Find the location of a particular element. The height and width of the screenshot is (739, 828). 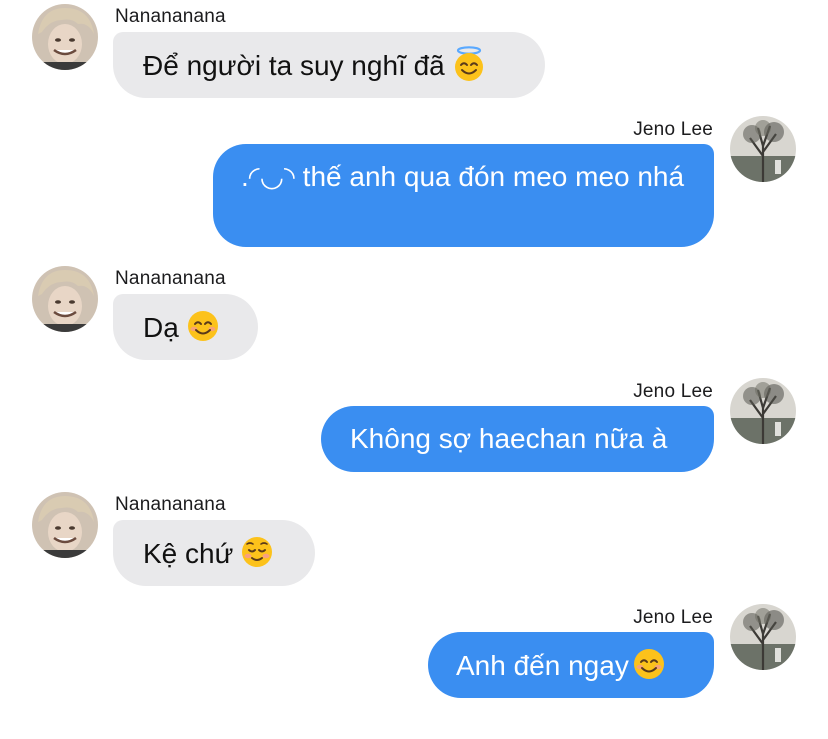

message-bubble-outgoing: .◜◡◝ thế anh qua đón meo meo nhá is located at coordinates (463, 195).